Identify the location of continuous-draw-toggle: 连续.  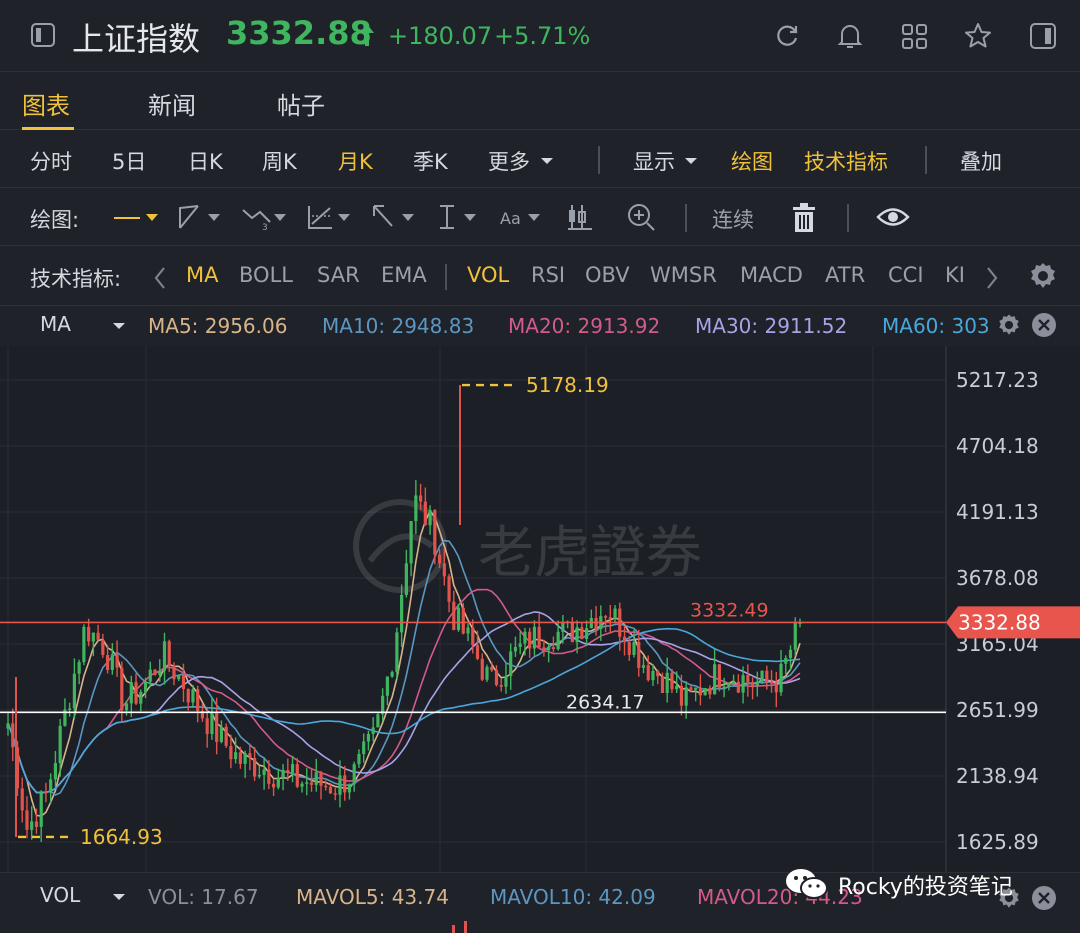
(733, 219).